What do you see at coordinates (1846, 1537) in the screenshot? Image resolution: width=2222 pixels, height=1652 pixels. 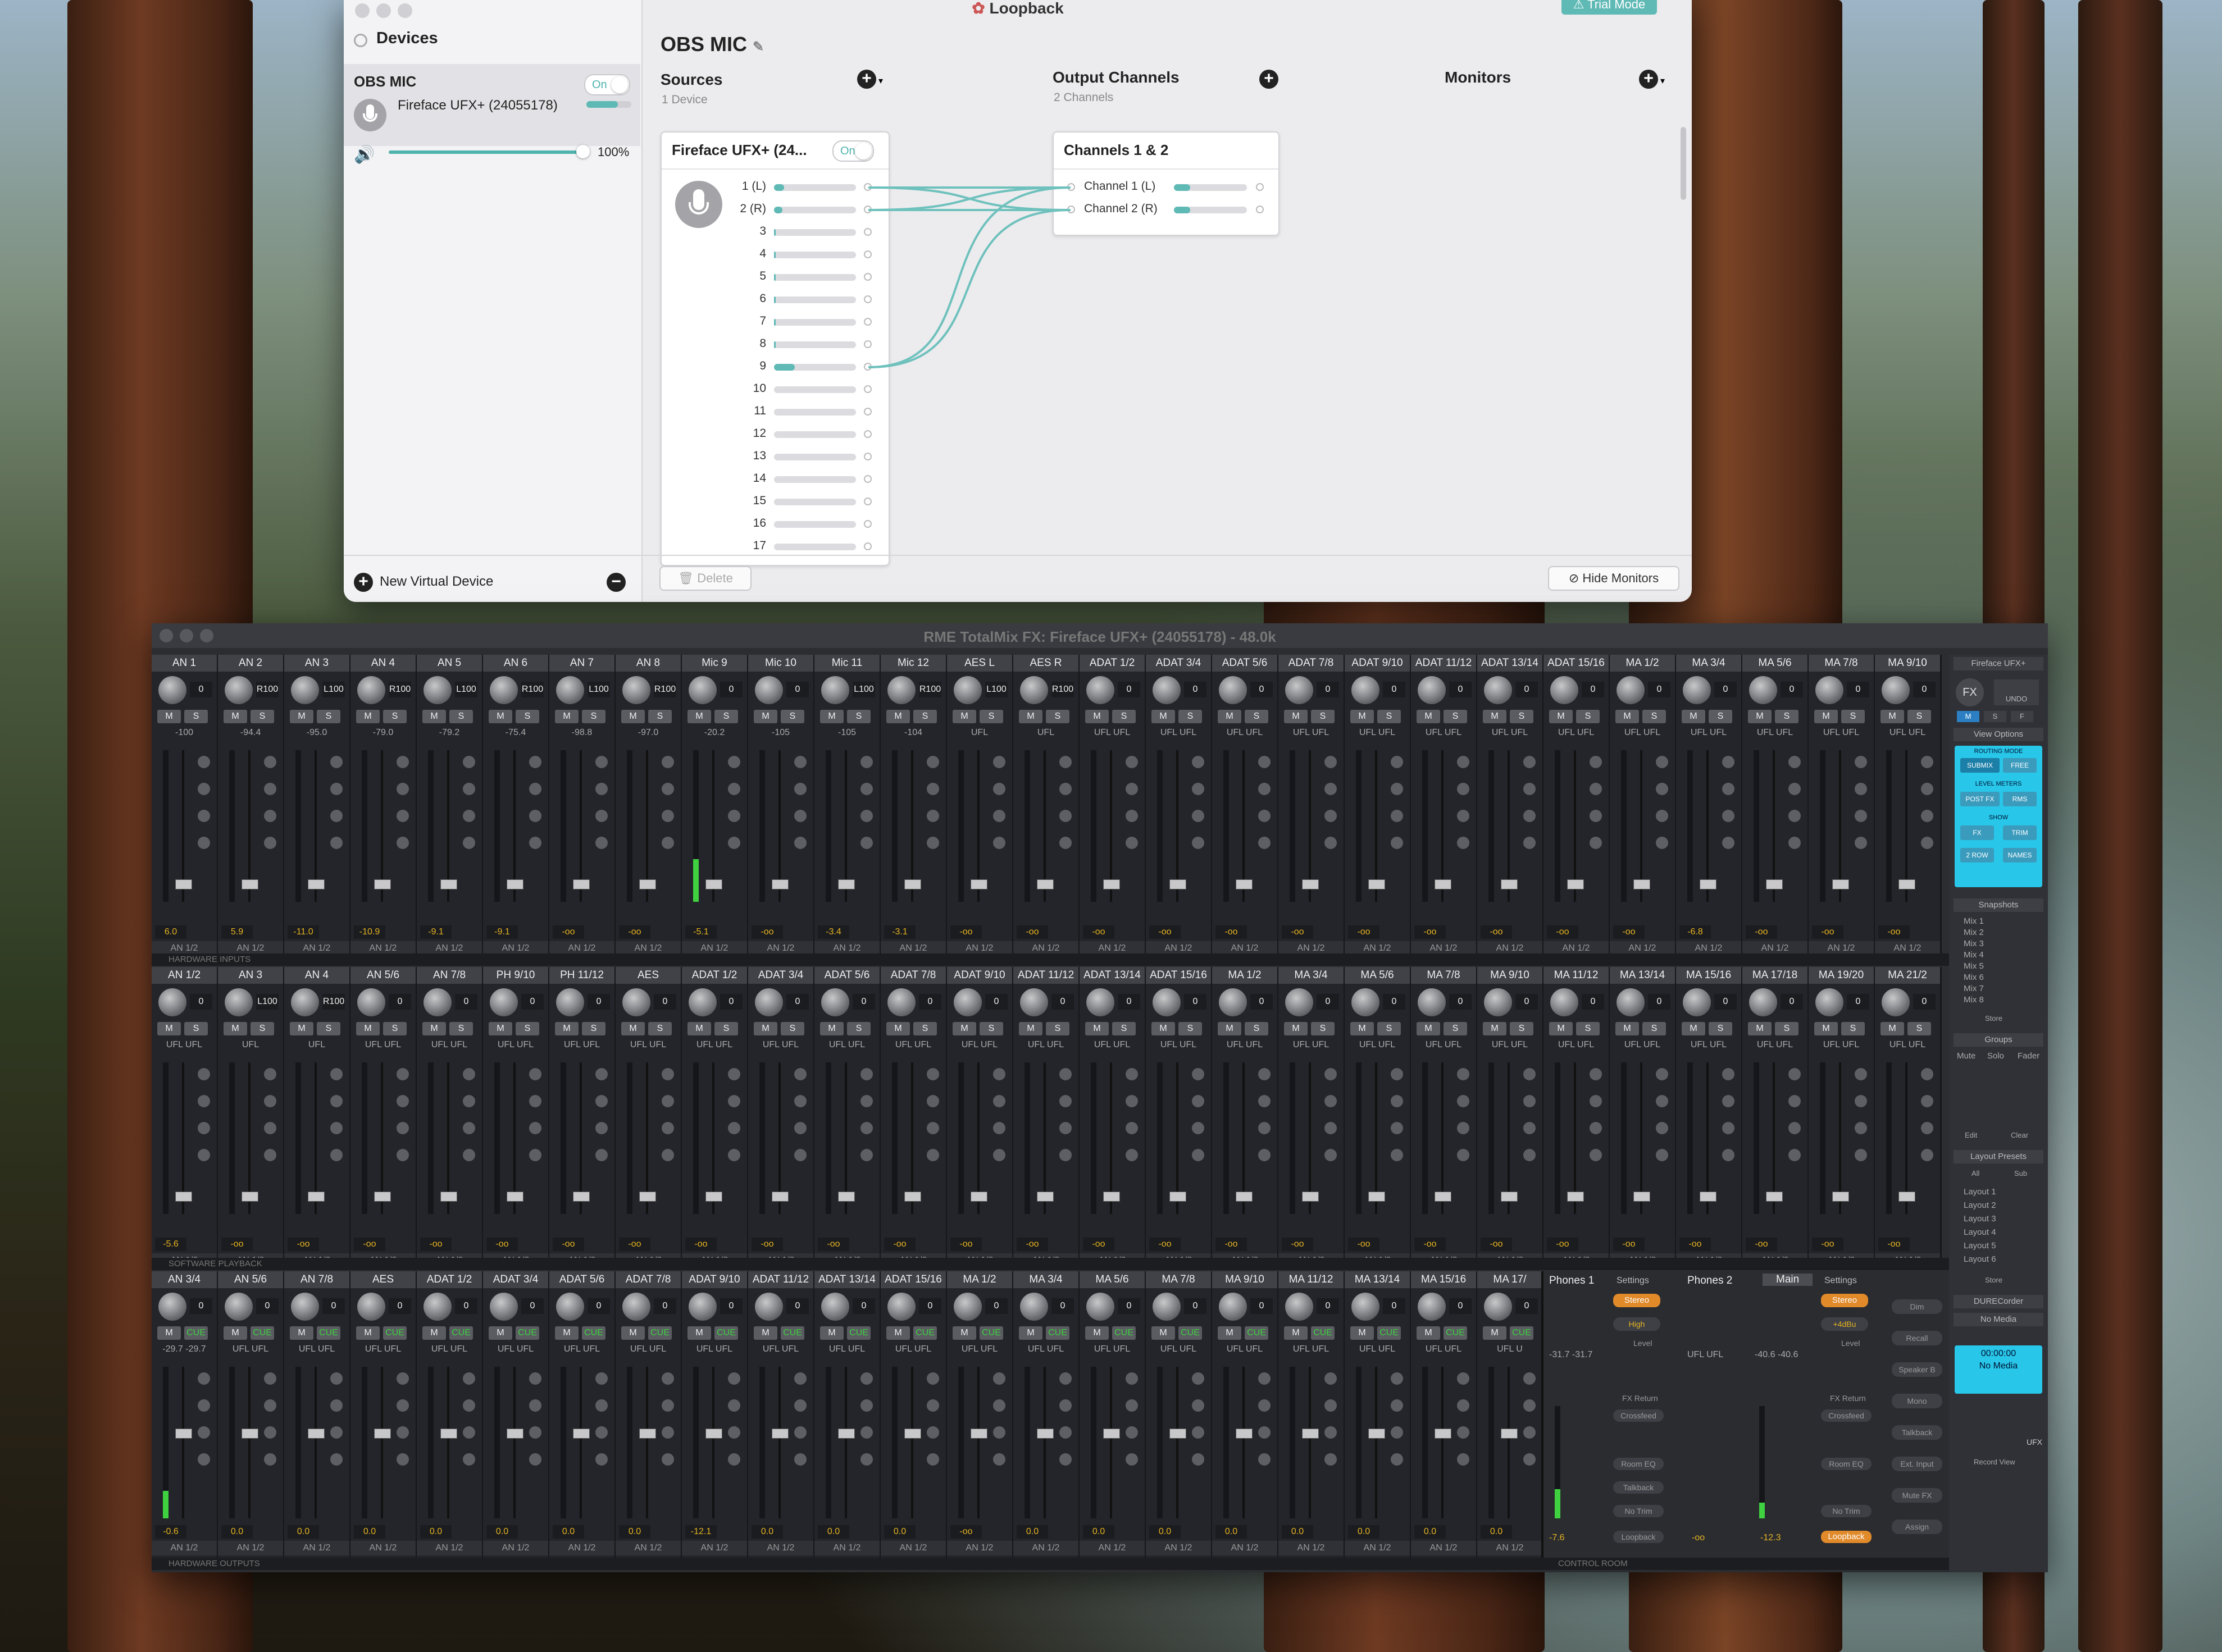 I see `loopback-button-2: Loopback` at bounding box center [1846, 1537].